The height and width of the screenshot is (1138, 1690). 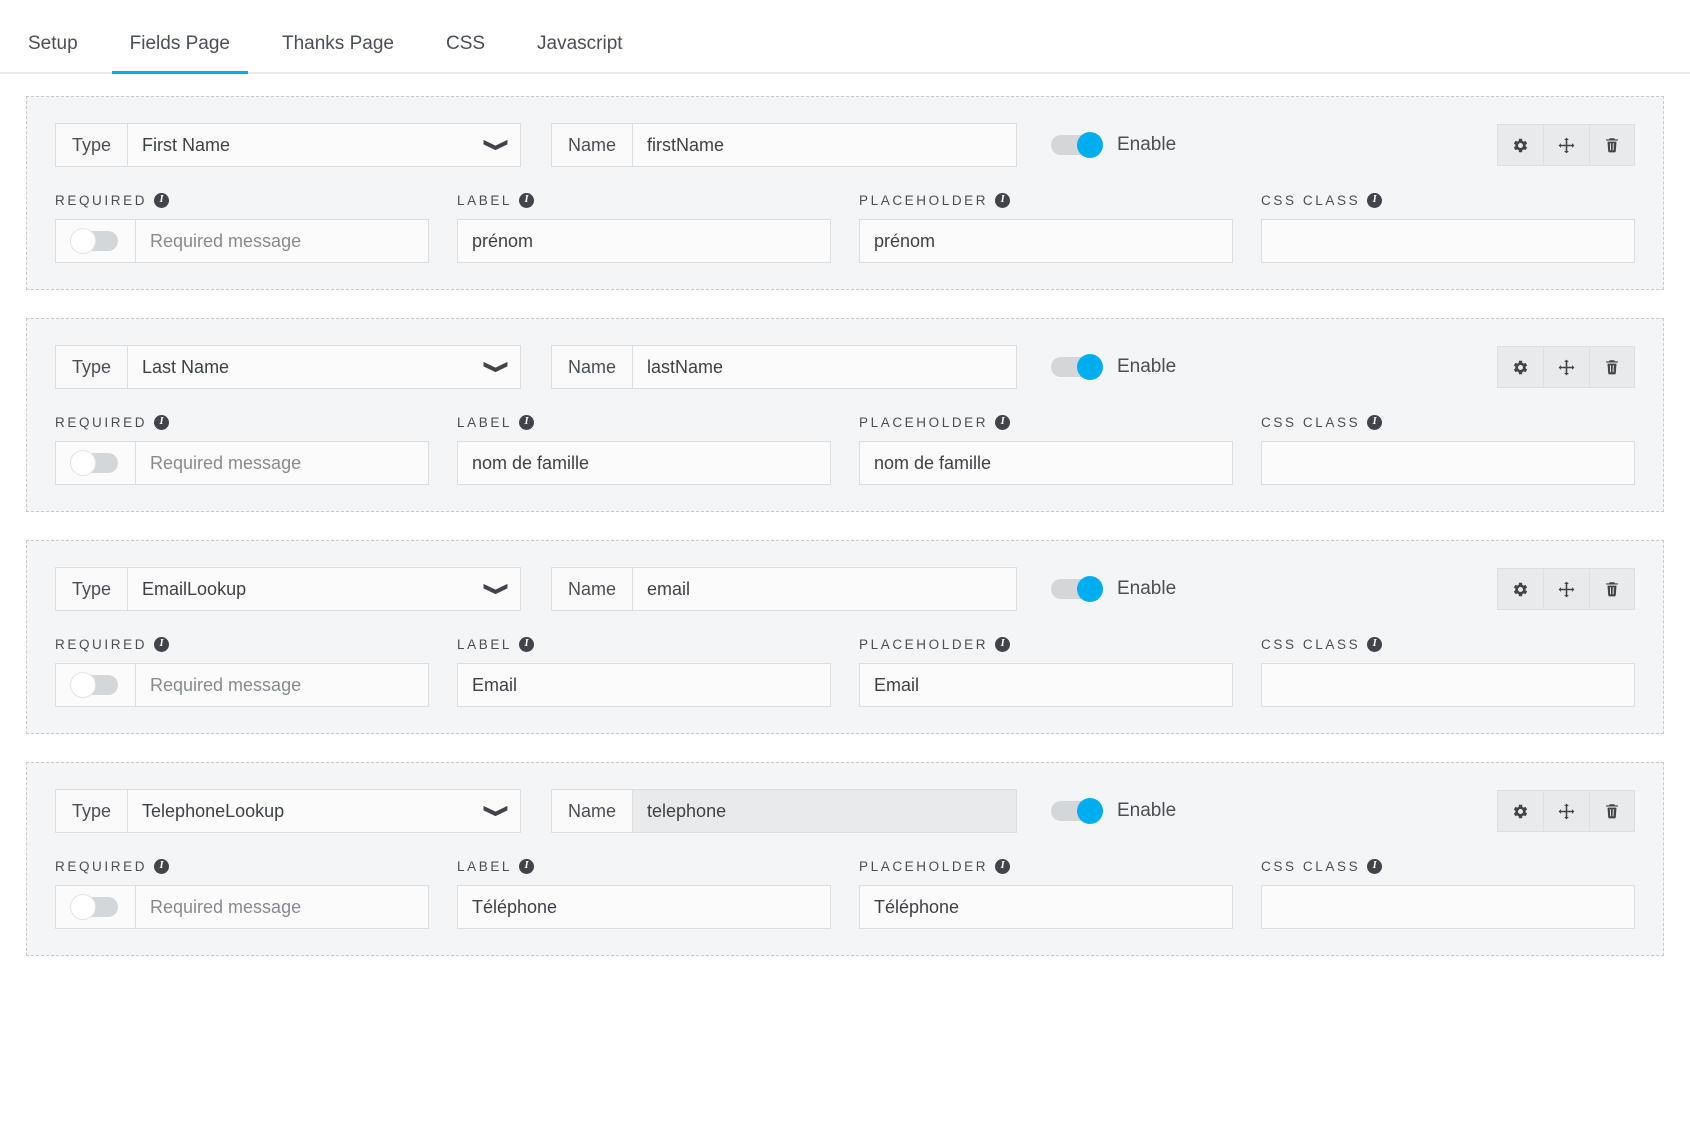 I want to click on field-type-select: TelephoneLookup ❯, so click(x=324, y=811).